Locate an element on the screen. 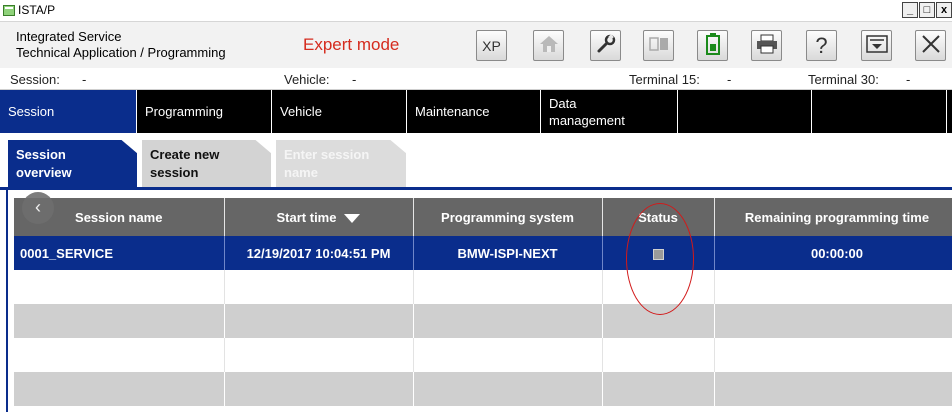  column-header-programming-system: Programming system is located at coordinates (508, 217).